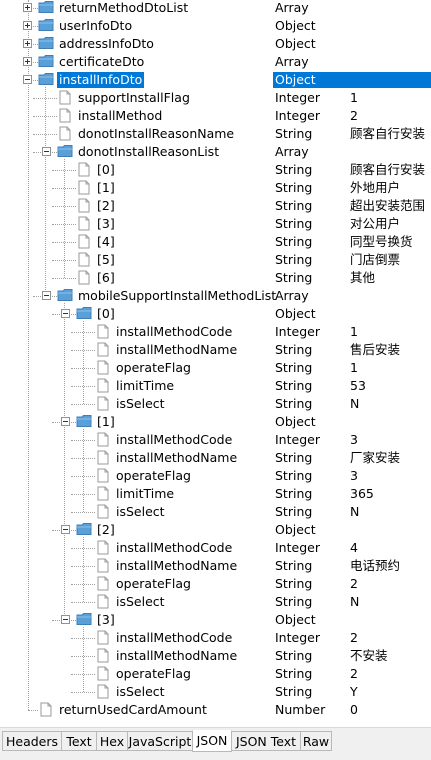 The image size is (431, 760). What do you see at coordinates (215, 260) in the screenshot?
I see `tree-node-leaf: [5] String 门店倒票` at bounding box center [215, 260].